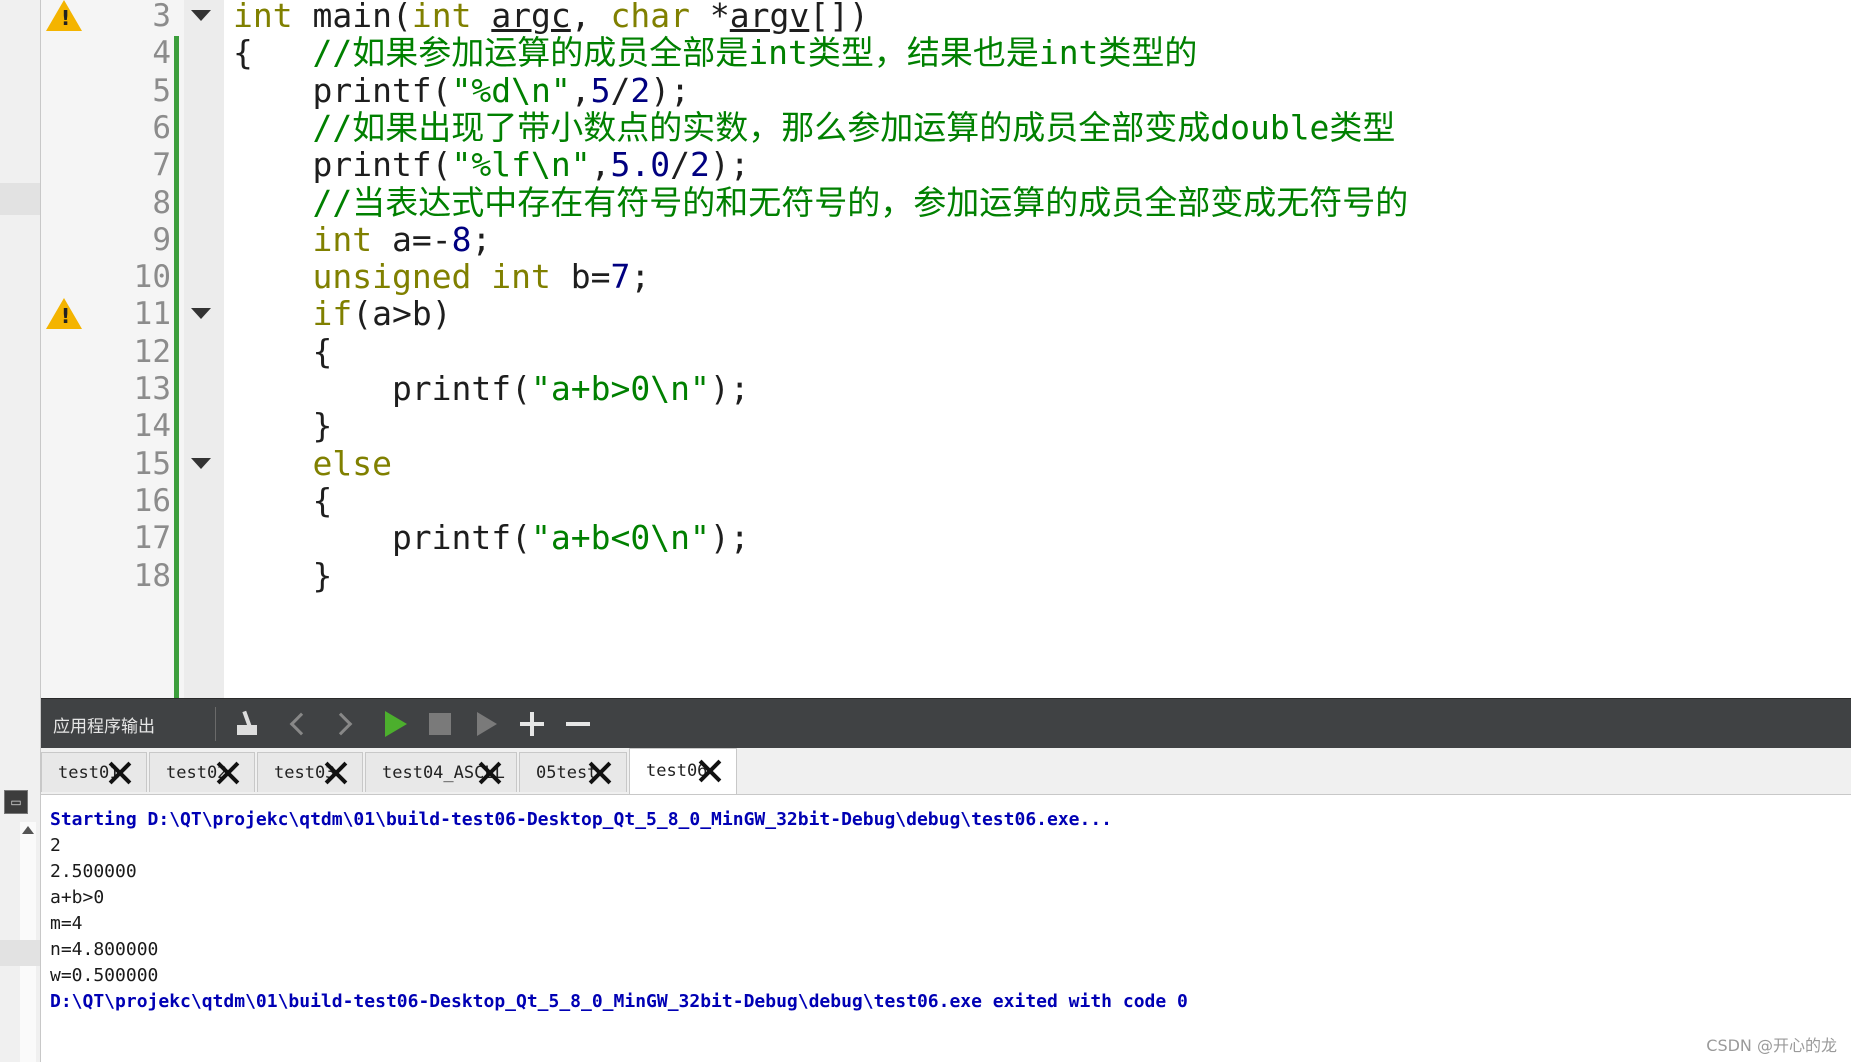  Describe the element at coordinates (531, 17) in the screenshot. I see `code-token: argc` at that location.